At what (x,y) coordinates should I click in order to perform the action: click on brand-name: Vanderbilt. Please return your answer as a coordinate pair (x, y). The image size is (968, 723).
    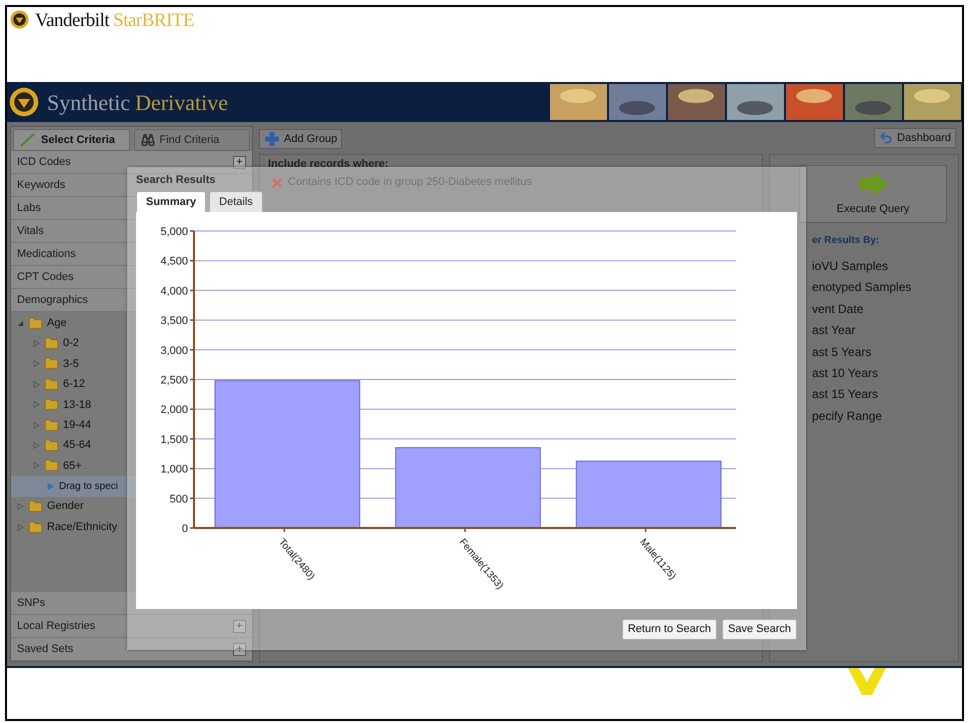
    Looking at the image, I should click on (72, 21).